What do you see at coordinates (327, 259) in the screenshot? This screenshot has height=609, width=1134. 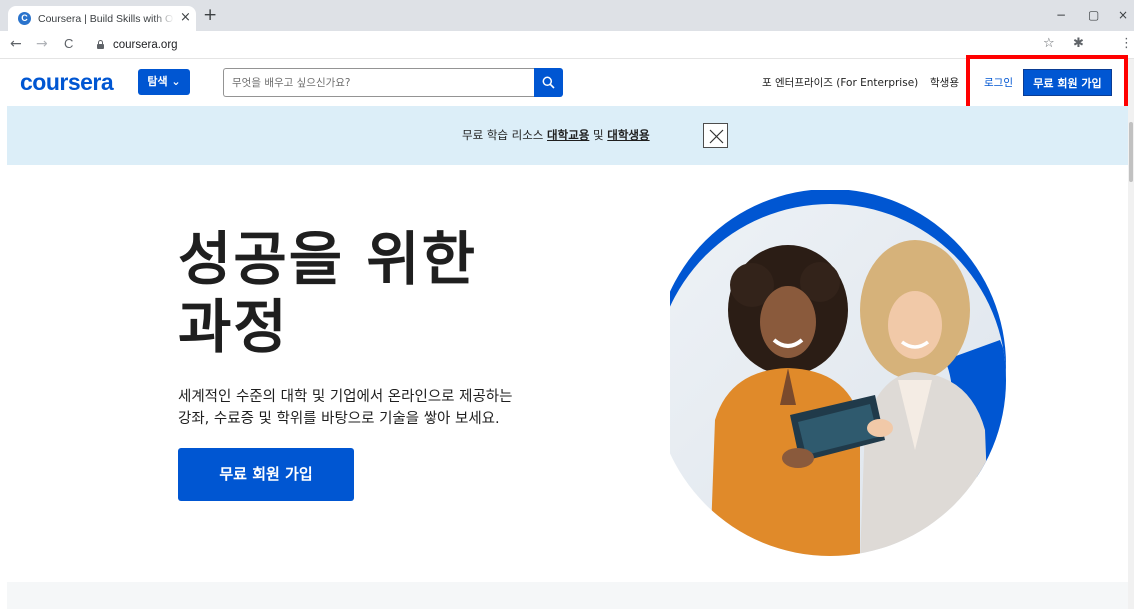 I see `hero-title-line1: 성공을 위한` at bounding box center [327, 259].